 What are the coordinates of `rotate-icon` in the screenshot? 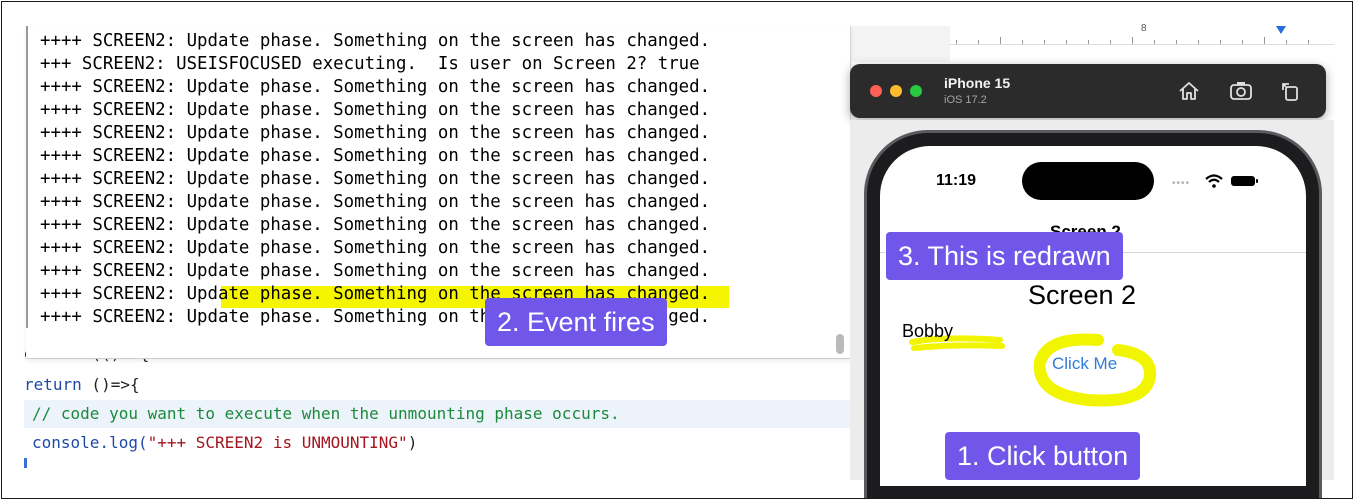 It's located at (1291, 91).